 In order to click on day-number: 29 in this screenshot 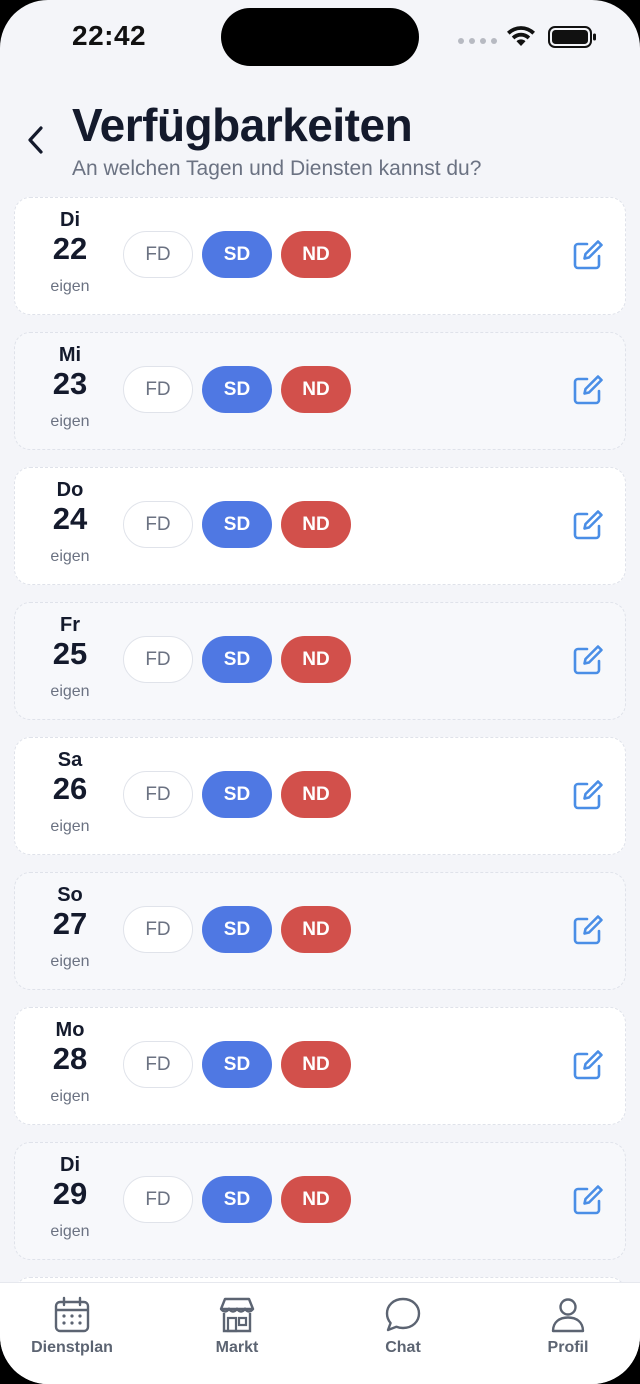, I will do `click(70, 1193)`.